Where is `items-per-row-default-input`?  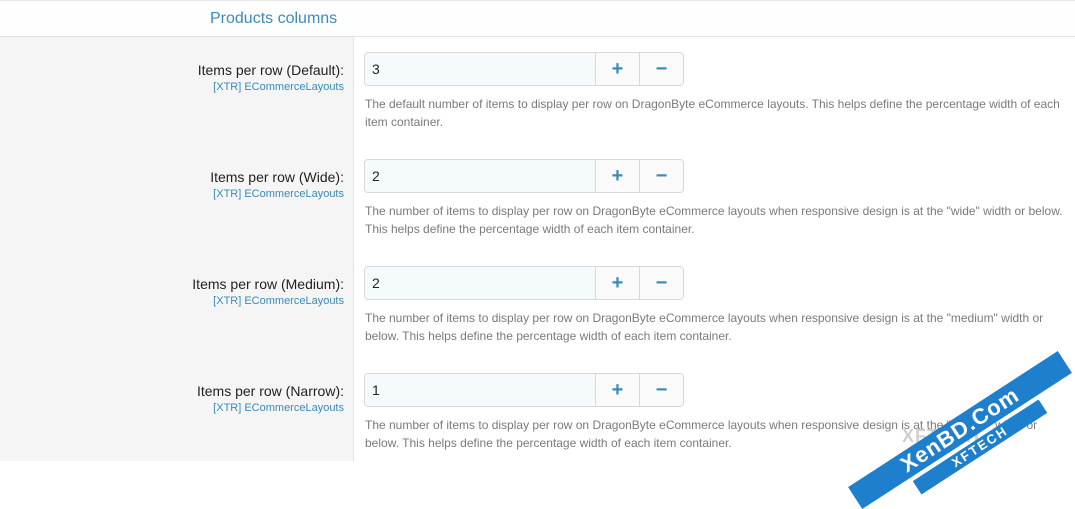
items-per-row-default-input is located at coordinates (480, 69).